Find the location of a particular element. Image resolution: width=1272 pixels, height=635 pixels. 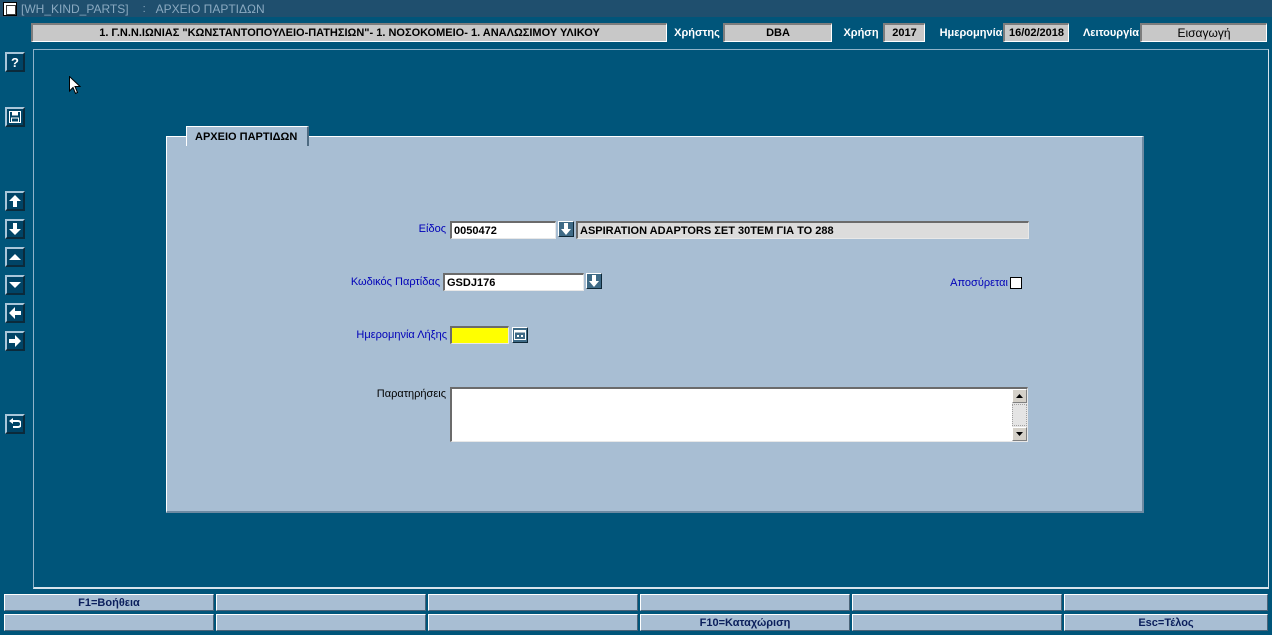

calendar-icon is located at coordinates (520, 335).